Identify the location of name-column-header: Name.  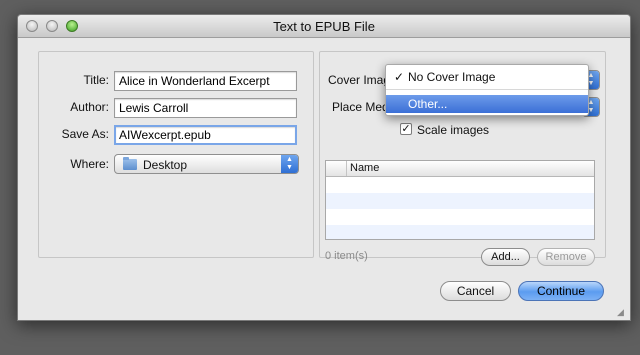
(364, 168).